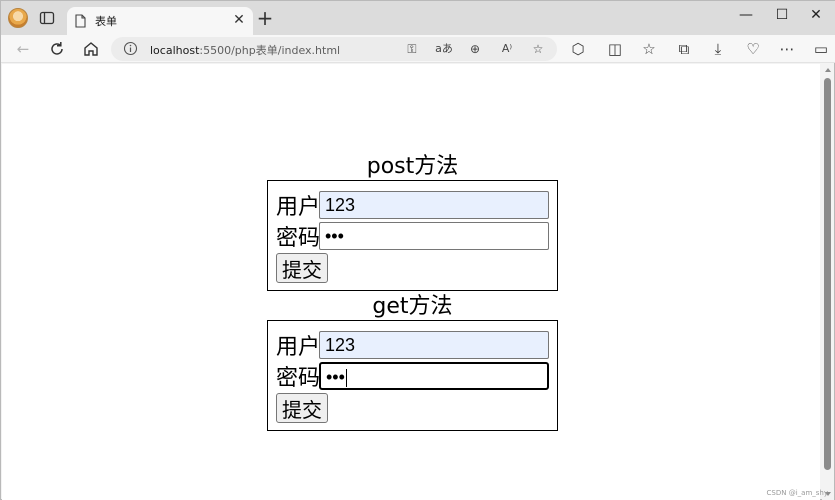 This screenshot has height=500, width=835. What do you see at coordinates (335, 376) in the screenshot?
I see `get-password-value: •••` at bounding box center [335, 376].